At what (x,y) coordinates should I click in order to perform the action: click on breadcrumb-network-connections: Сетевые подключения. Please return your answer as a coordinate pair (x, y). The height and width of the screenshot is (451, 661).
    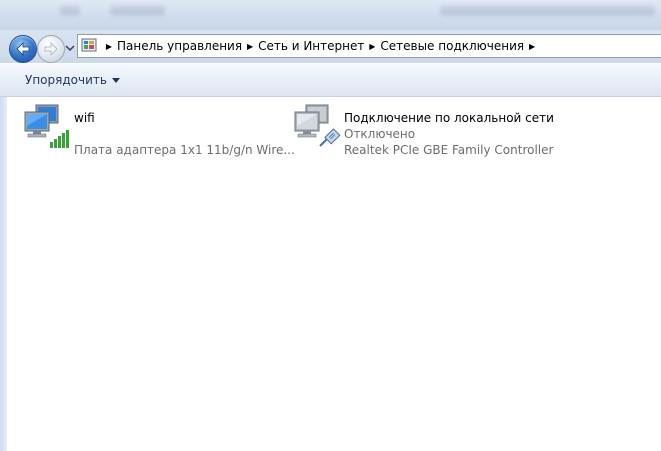
    Looking at the image, I should click on (452, 46).